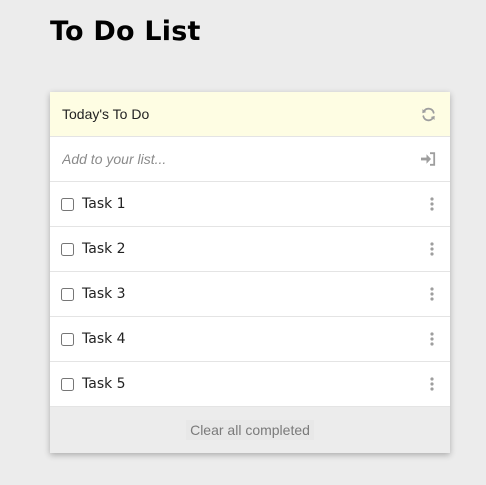  Describe the element at coordinates (250, 204) in the screenshot. I see `task-item: Task 1` at that location.